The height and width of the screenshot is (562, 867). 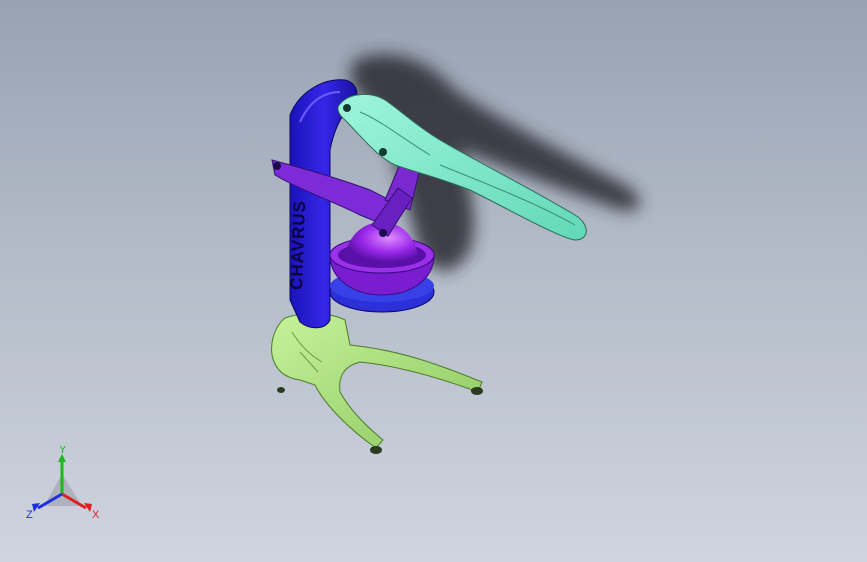 I want to click on y-axis-label: Y, so click(x=63, y=451).